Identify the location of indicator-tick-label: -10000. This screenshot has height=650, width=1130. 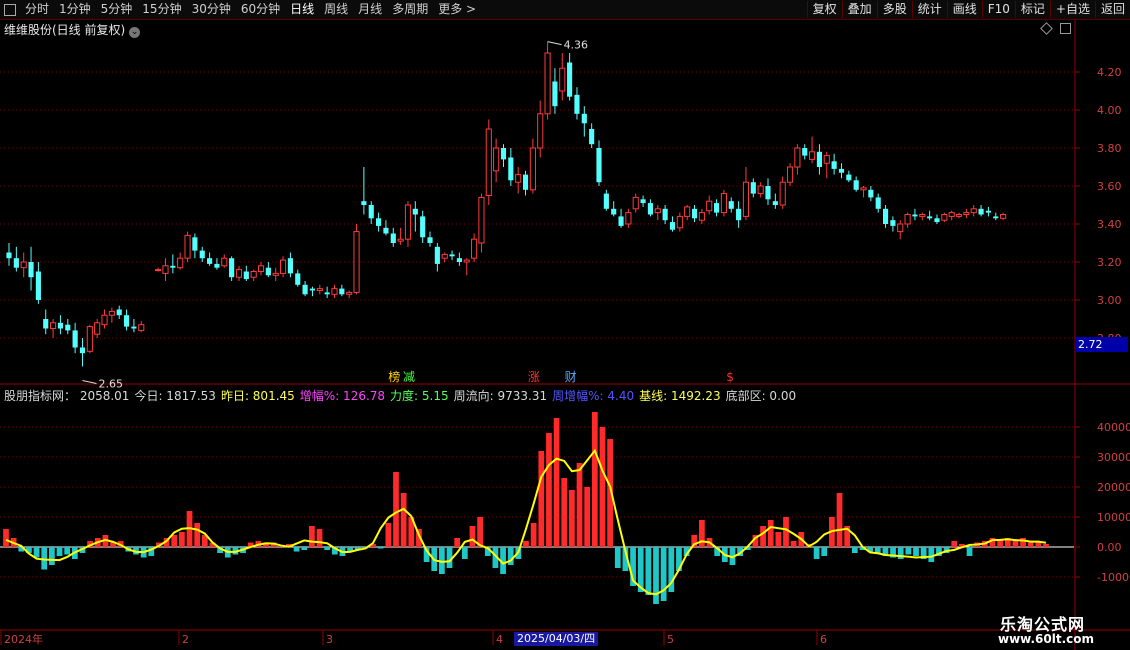
(1113, 577).